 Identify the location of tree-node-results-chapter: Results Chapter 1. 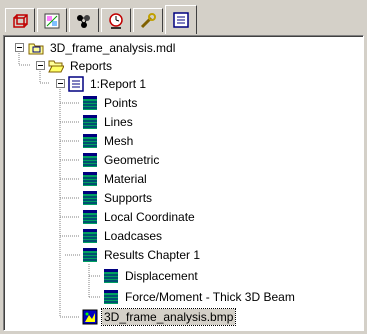
(142, 255).